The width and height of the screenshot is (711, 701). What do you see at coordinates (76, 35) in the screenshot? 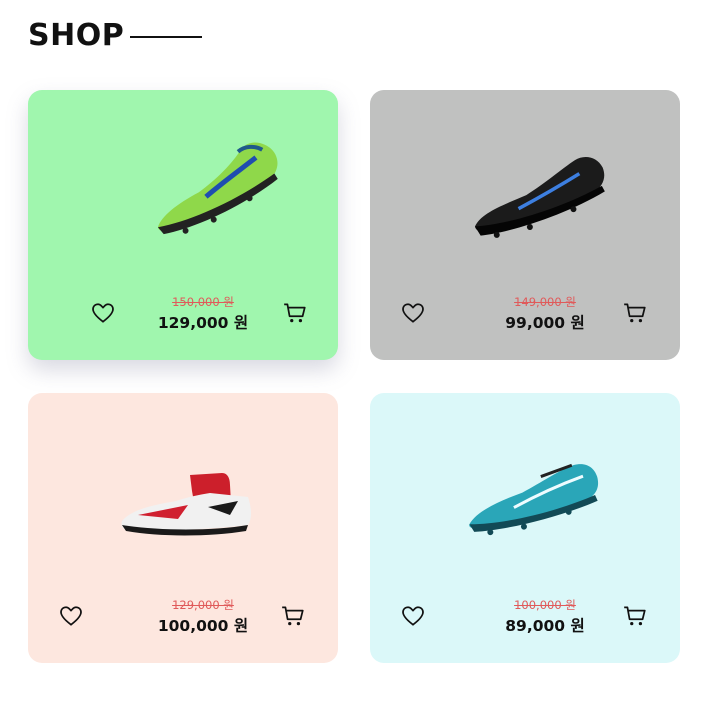
I see `page-title: SHOP` at bounding box center [76, 35].